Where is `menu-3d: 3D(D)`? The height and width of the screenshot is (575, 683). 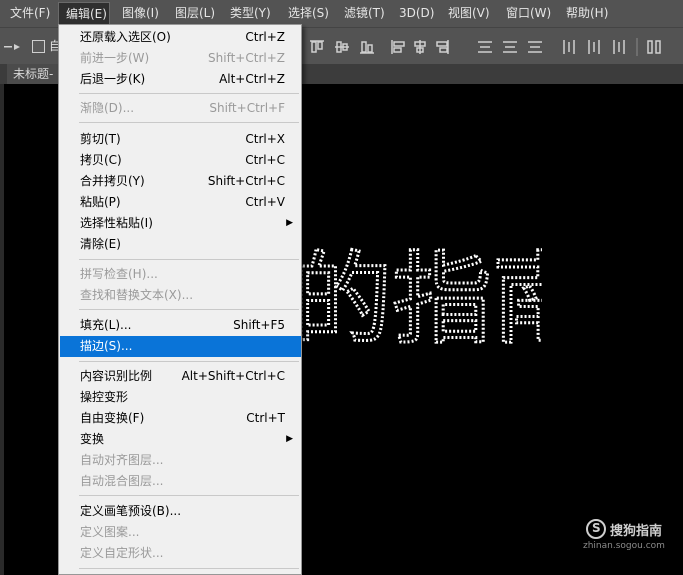 menu-3d: 3D(D) is located at coordinates (416, 13).